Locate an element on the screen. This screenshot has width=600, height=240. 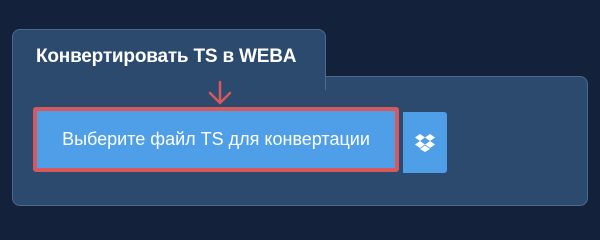
choose-file-label: Выберите файл TS для конвертации is located at coordinates (216, 139).